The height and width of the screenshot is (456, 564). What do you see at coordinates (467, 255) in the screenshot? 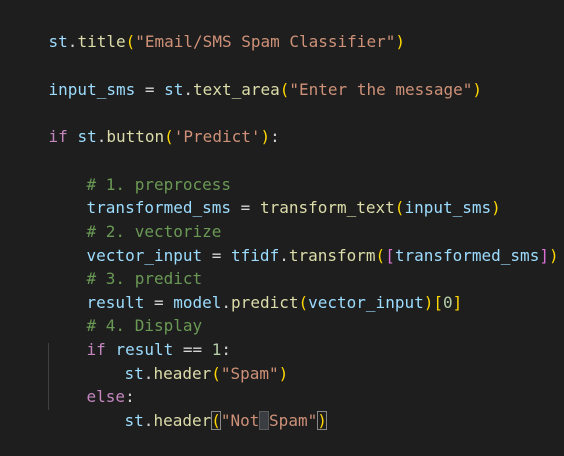
I see `token-variable: transformed_sms` at bounding box center [467, 255].